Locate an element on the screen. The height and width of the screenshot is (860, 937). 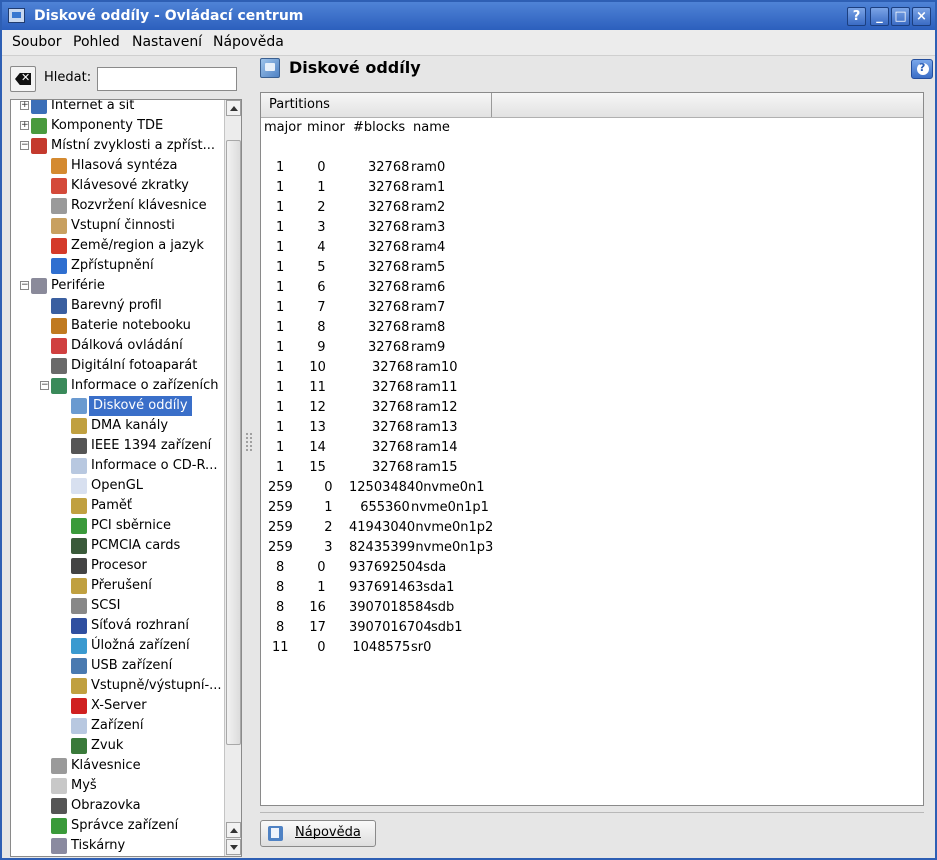
device-manager-icon is located at coordinates (59, 826).